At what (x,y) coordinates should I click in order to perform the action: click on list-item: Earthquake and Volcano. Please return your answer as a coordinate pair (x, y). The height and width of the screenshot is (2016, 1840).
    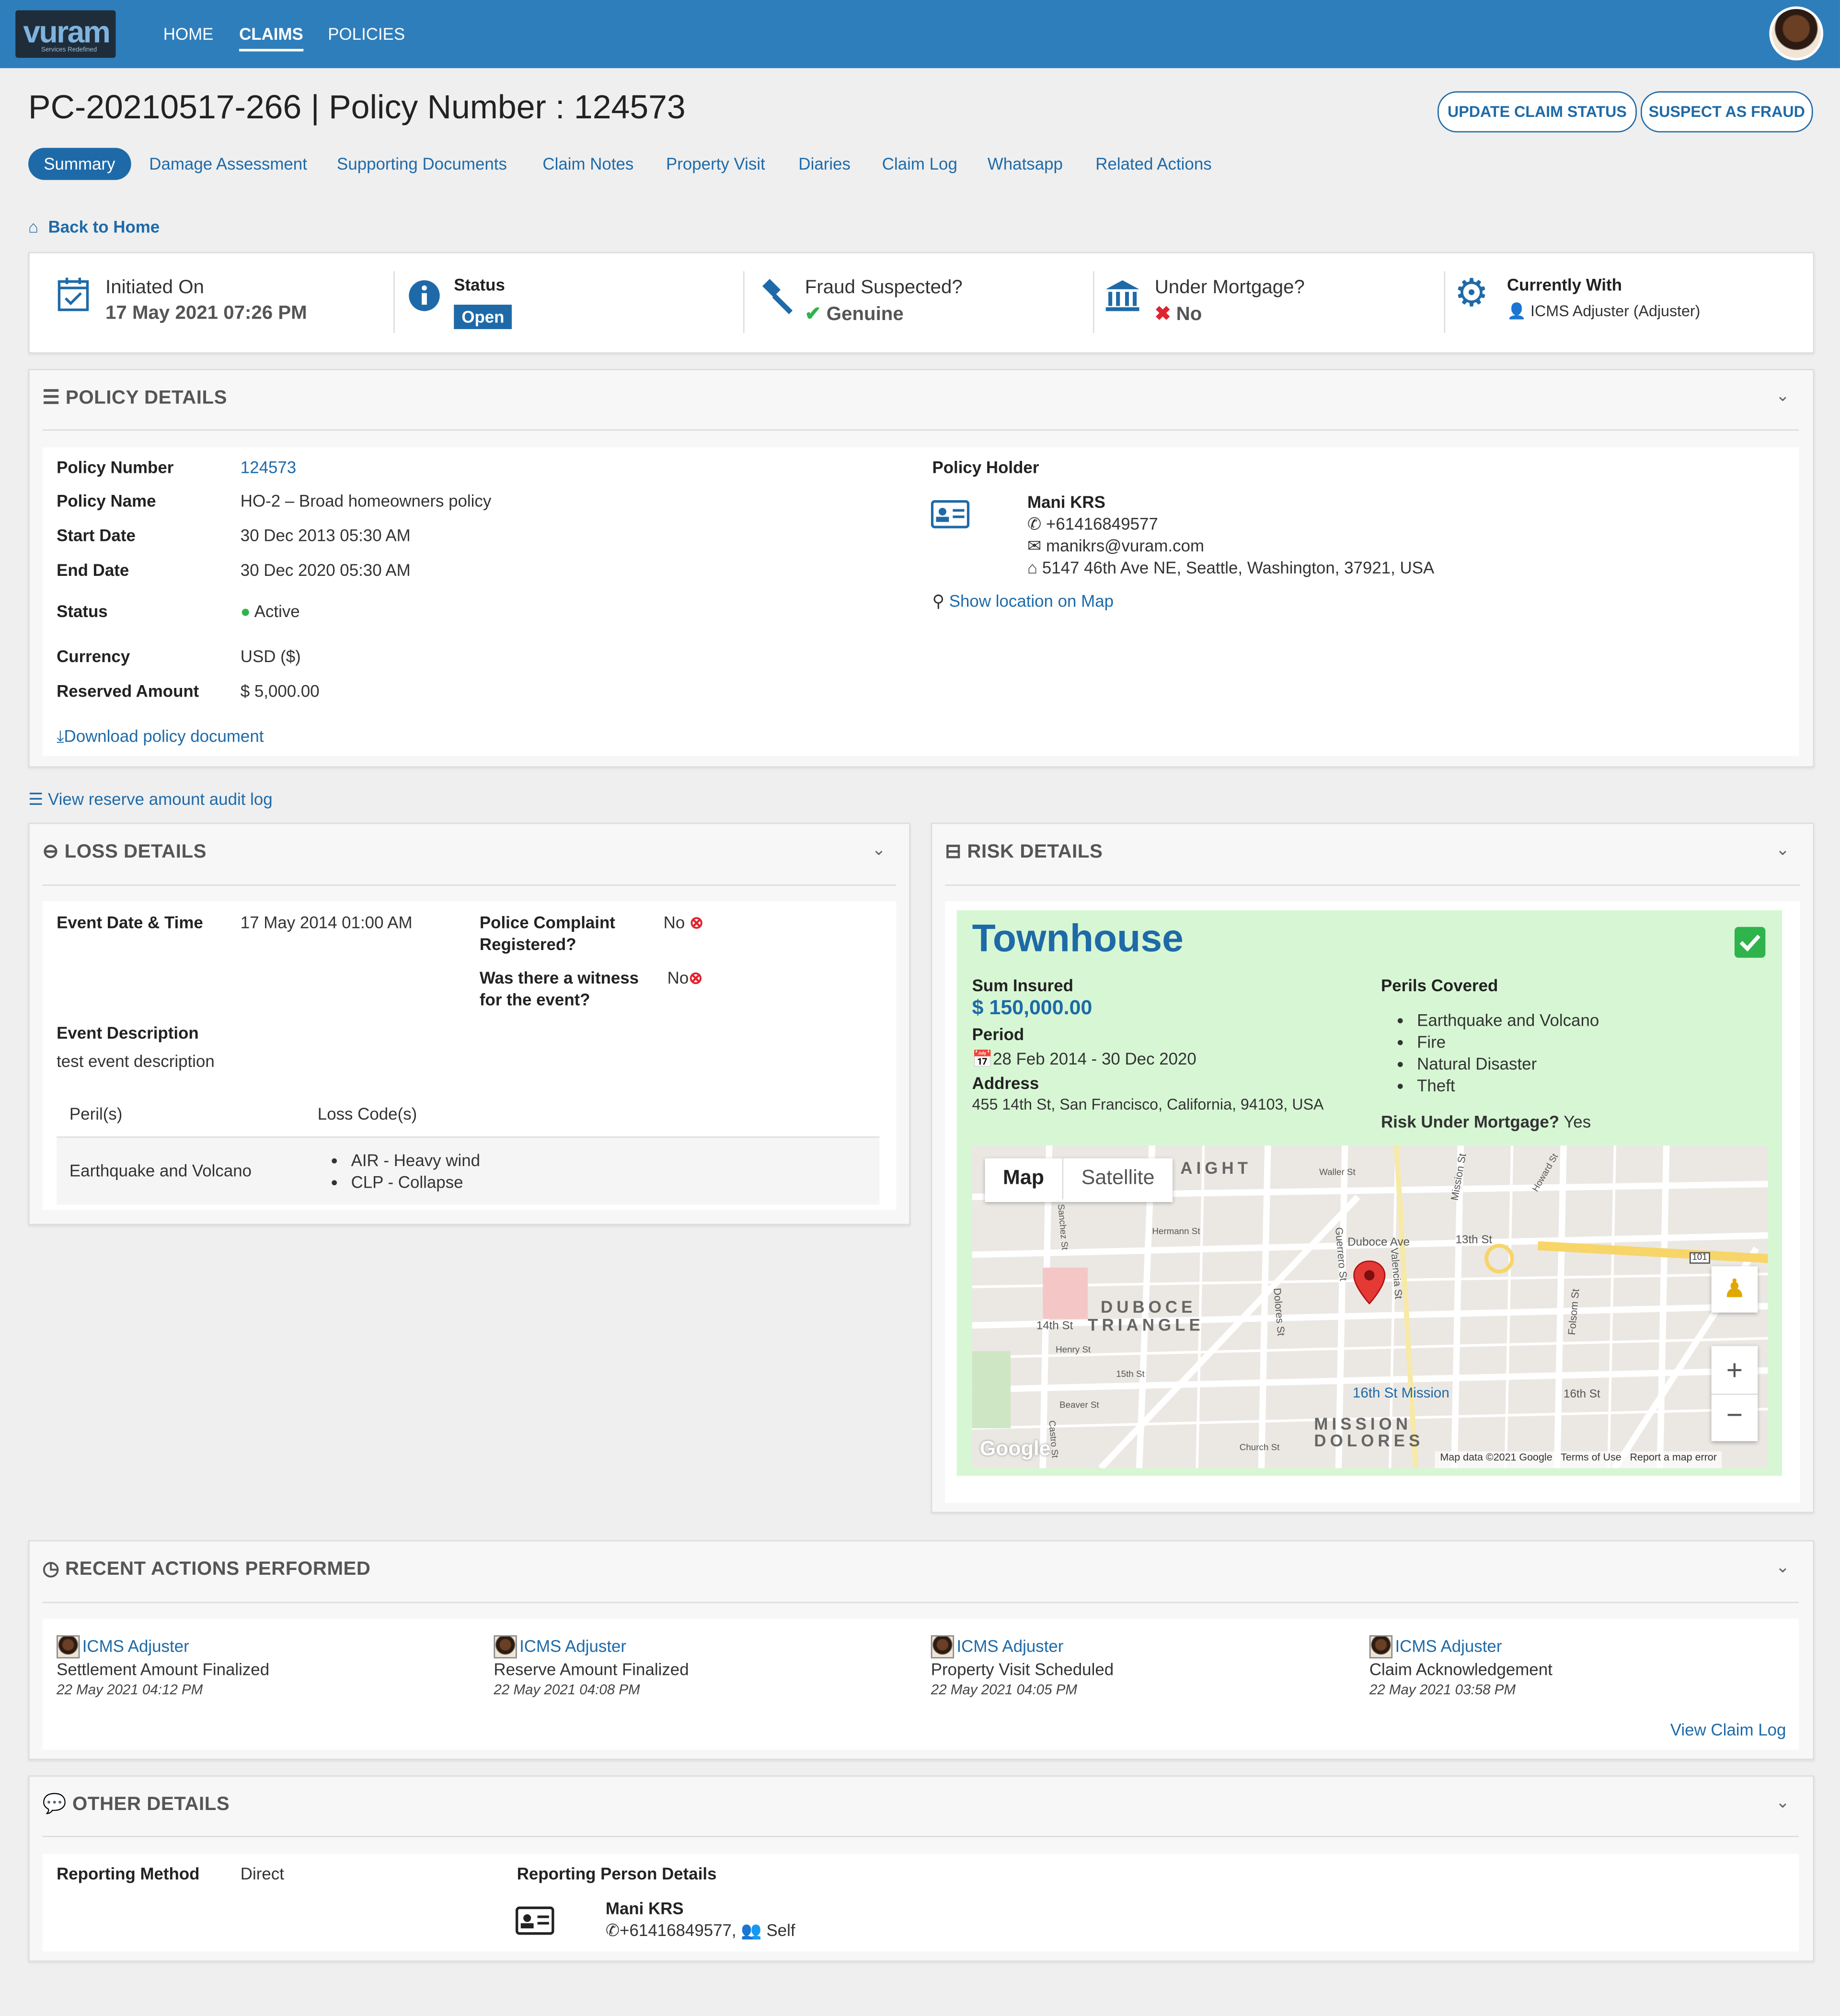
    Looking at the image, I should click on (1508, 1020).